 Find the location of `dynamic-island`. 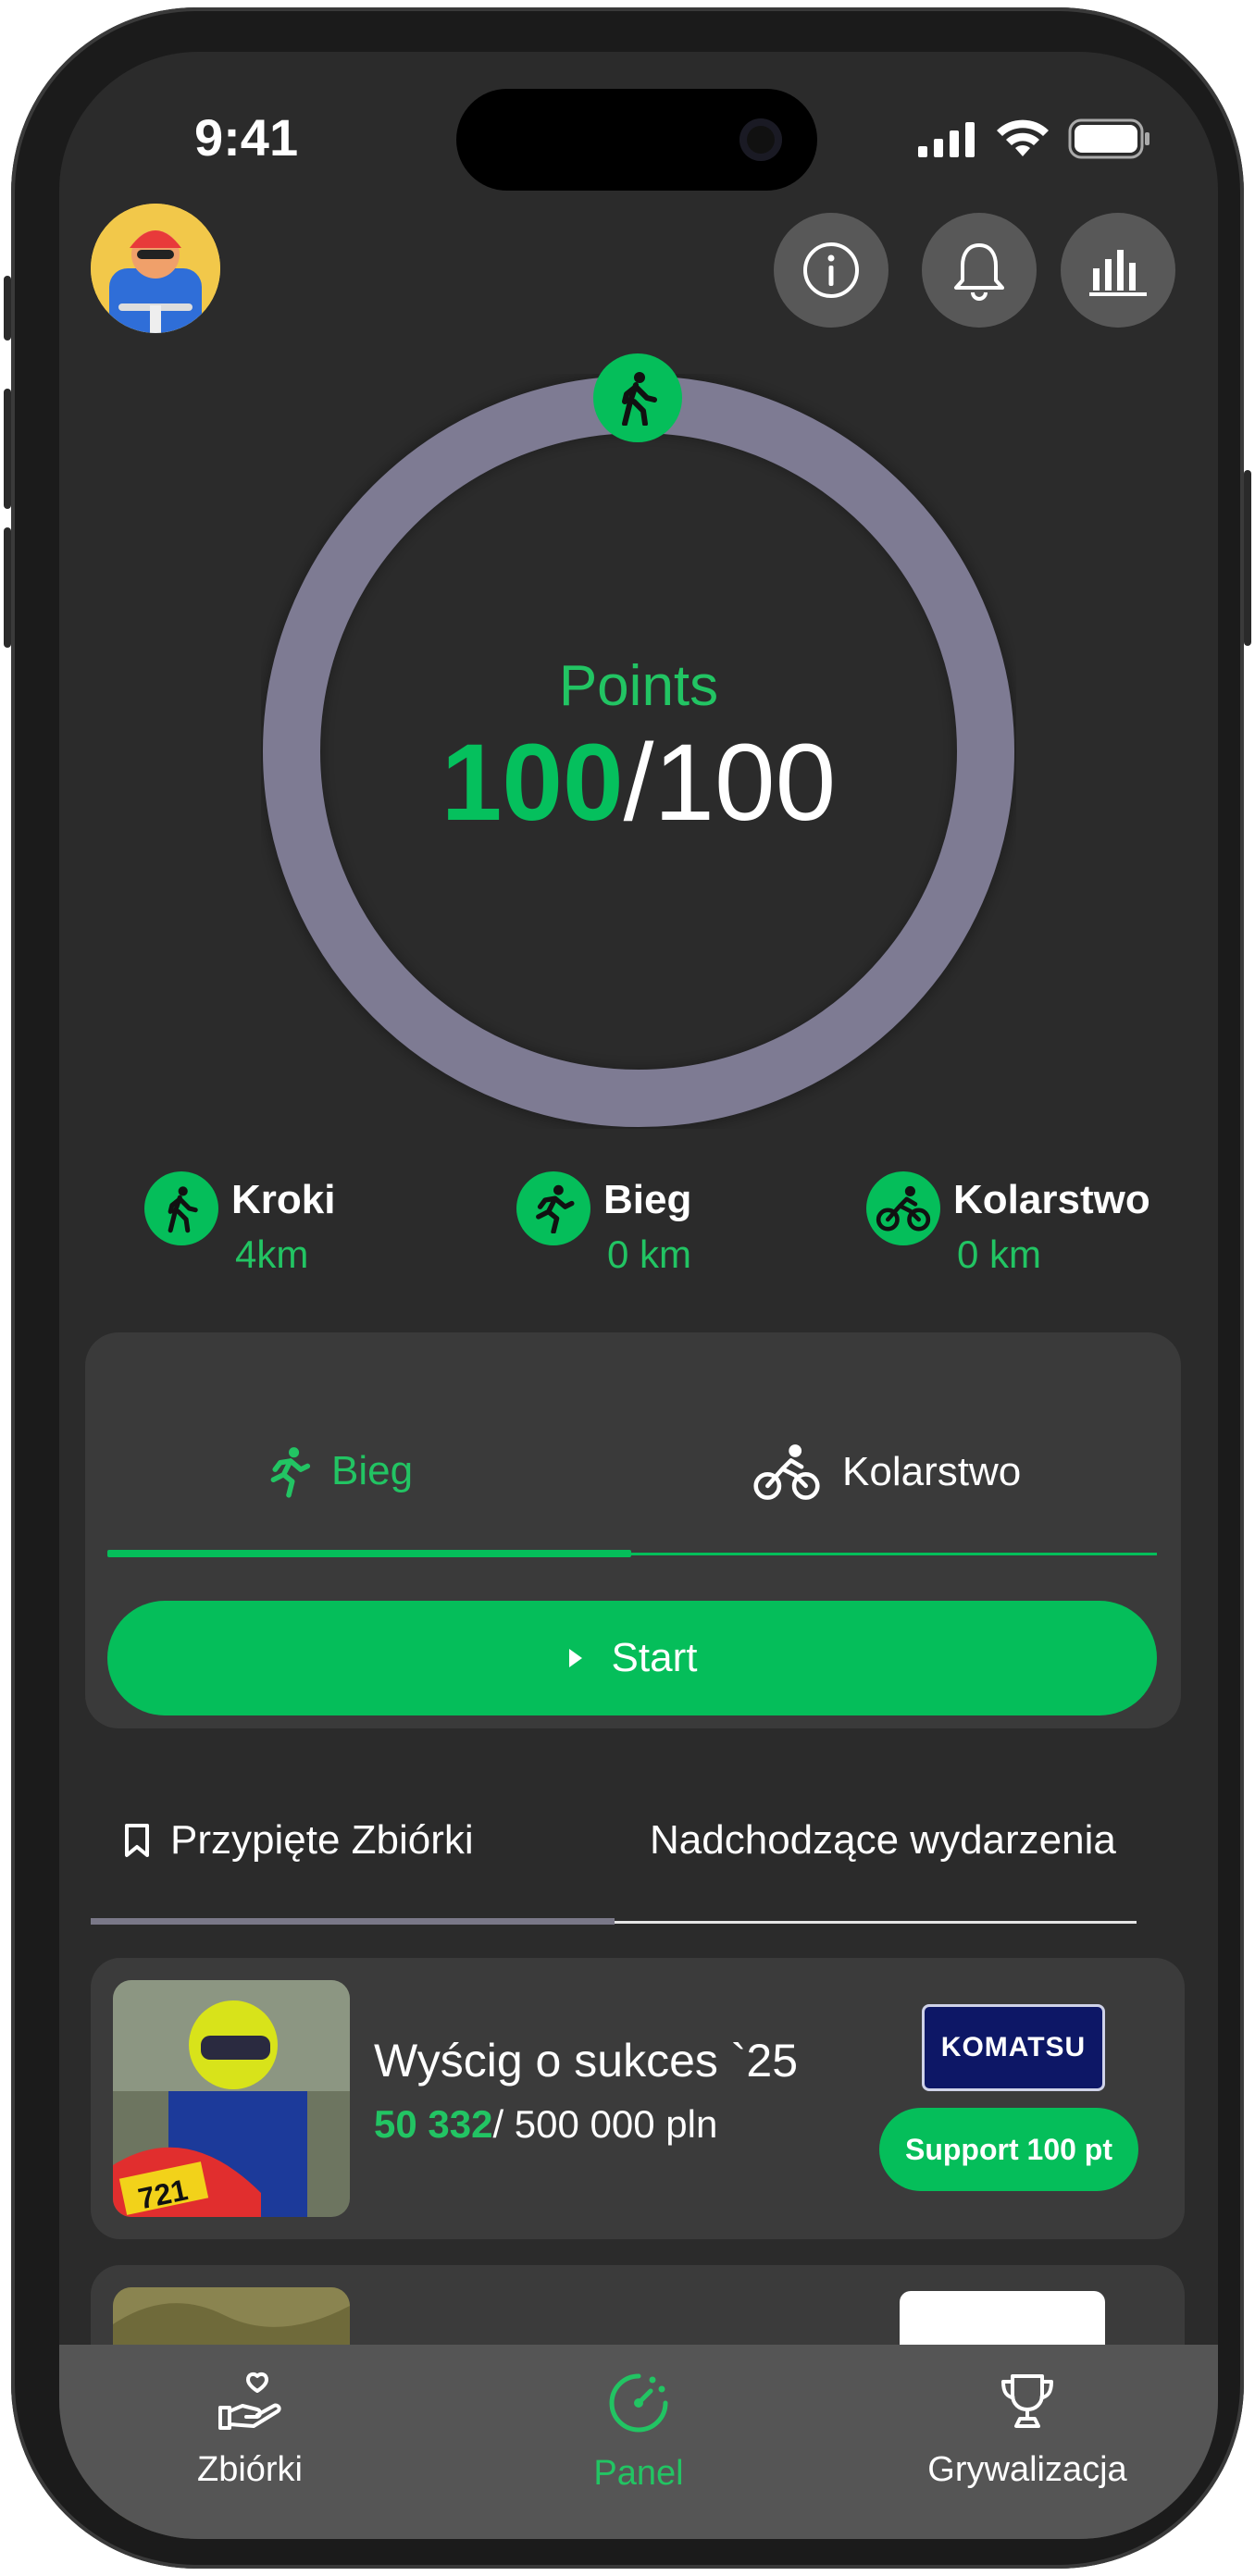

dynamic-island is located at coordinates (636, 140).